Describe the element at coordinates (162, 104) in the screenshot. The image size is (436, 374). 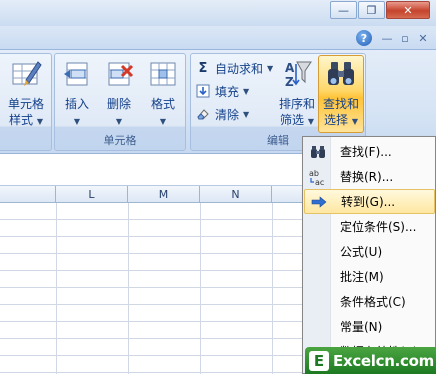
I see `format-label: 格式` at that location.